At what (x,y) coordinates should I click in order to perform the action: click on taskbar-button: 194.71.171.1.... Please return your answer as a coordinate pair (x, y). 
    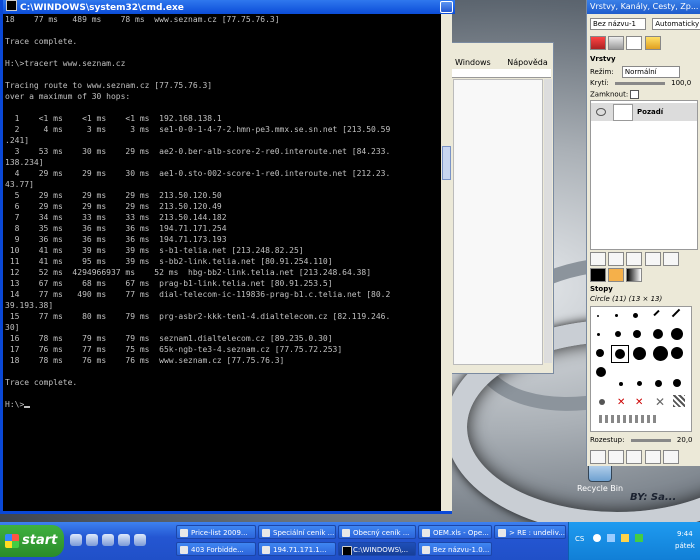
    Looking at the image, I should click on (297, 549).